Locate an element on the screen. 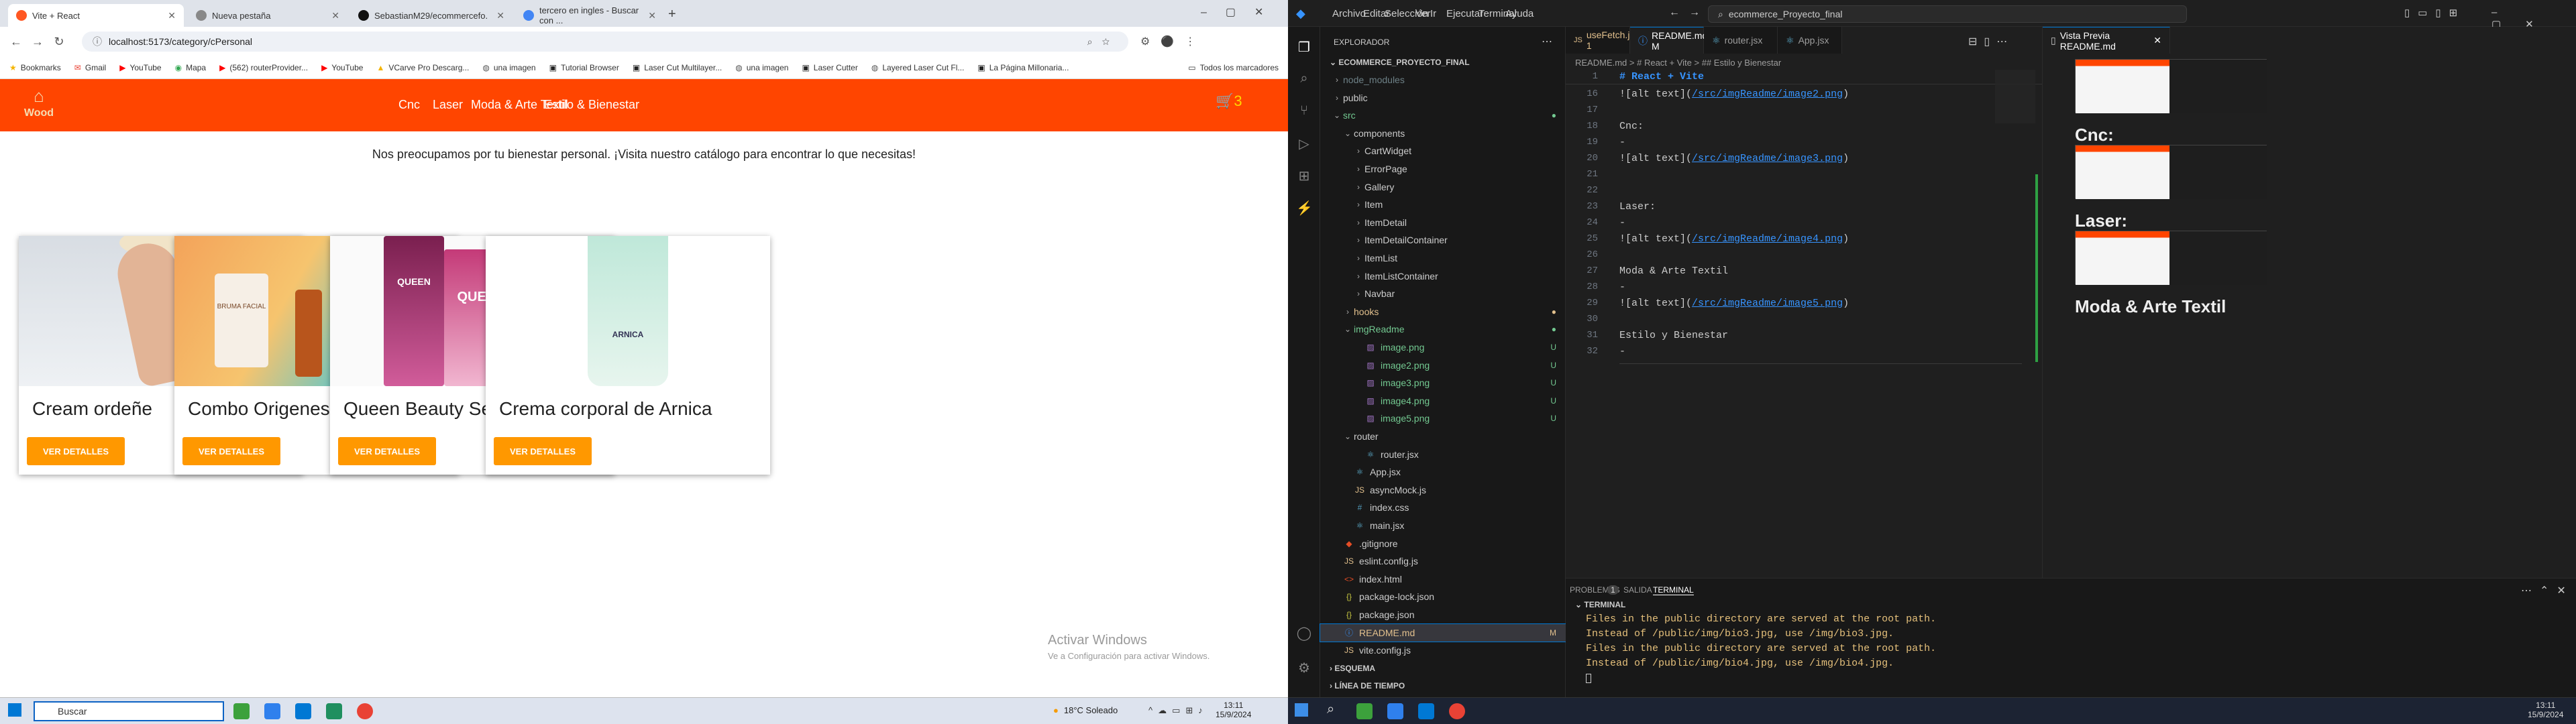 This screenshot has width=2576, height=724. tree-file: {} package-lock.json is located at coordinates (1443, 596).